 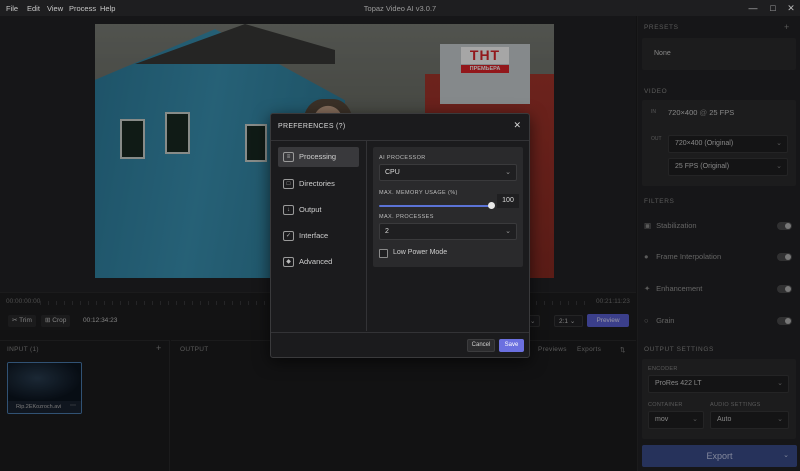 I want to click on footer-divider, so click(x=400, y=332).